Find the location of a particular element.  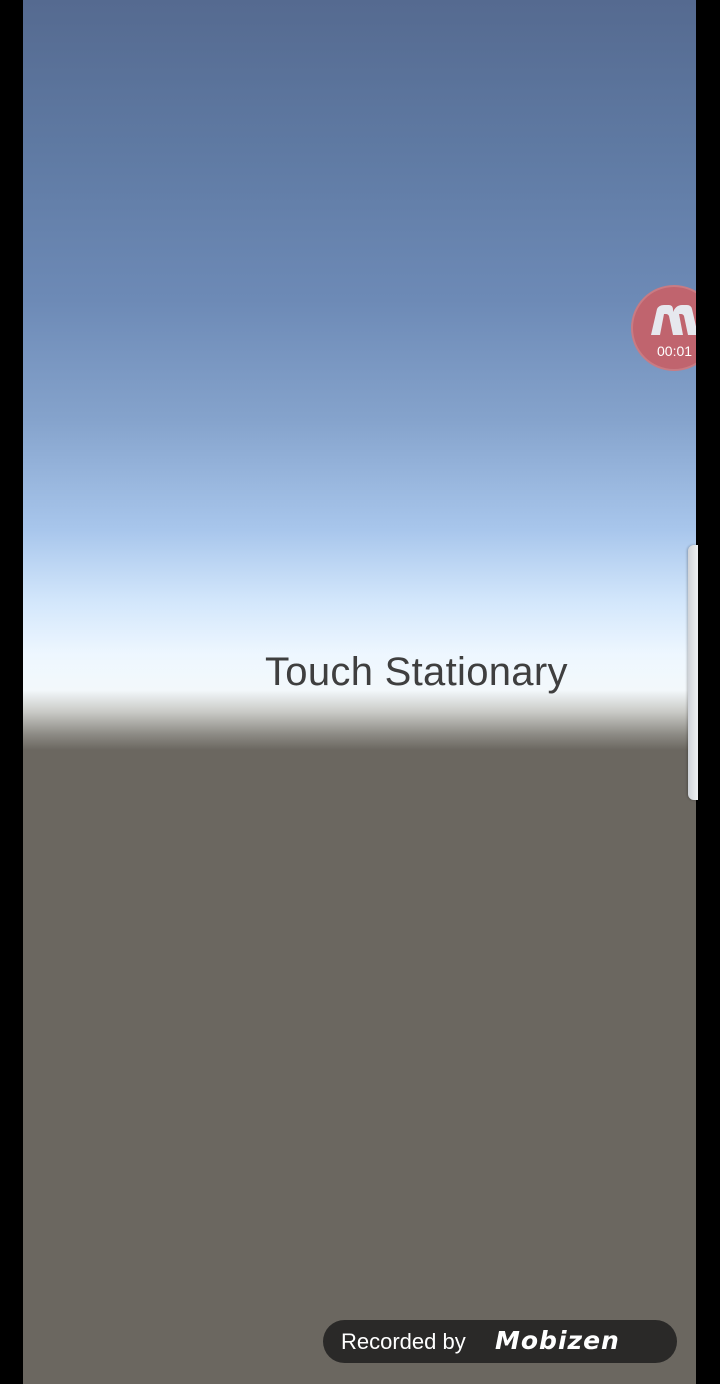

mobizen-logo: Mobizen is located at coordinates (557, 1340).